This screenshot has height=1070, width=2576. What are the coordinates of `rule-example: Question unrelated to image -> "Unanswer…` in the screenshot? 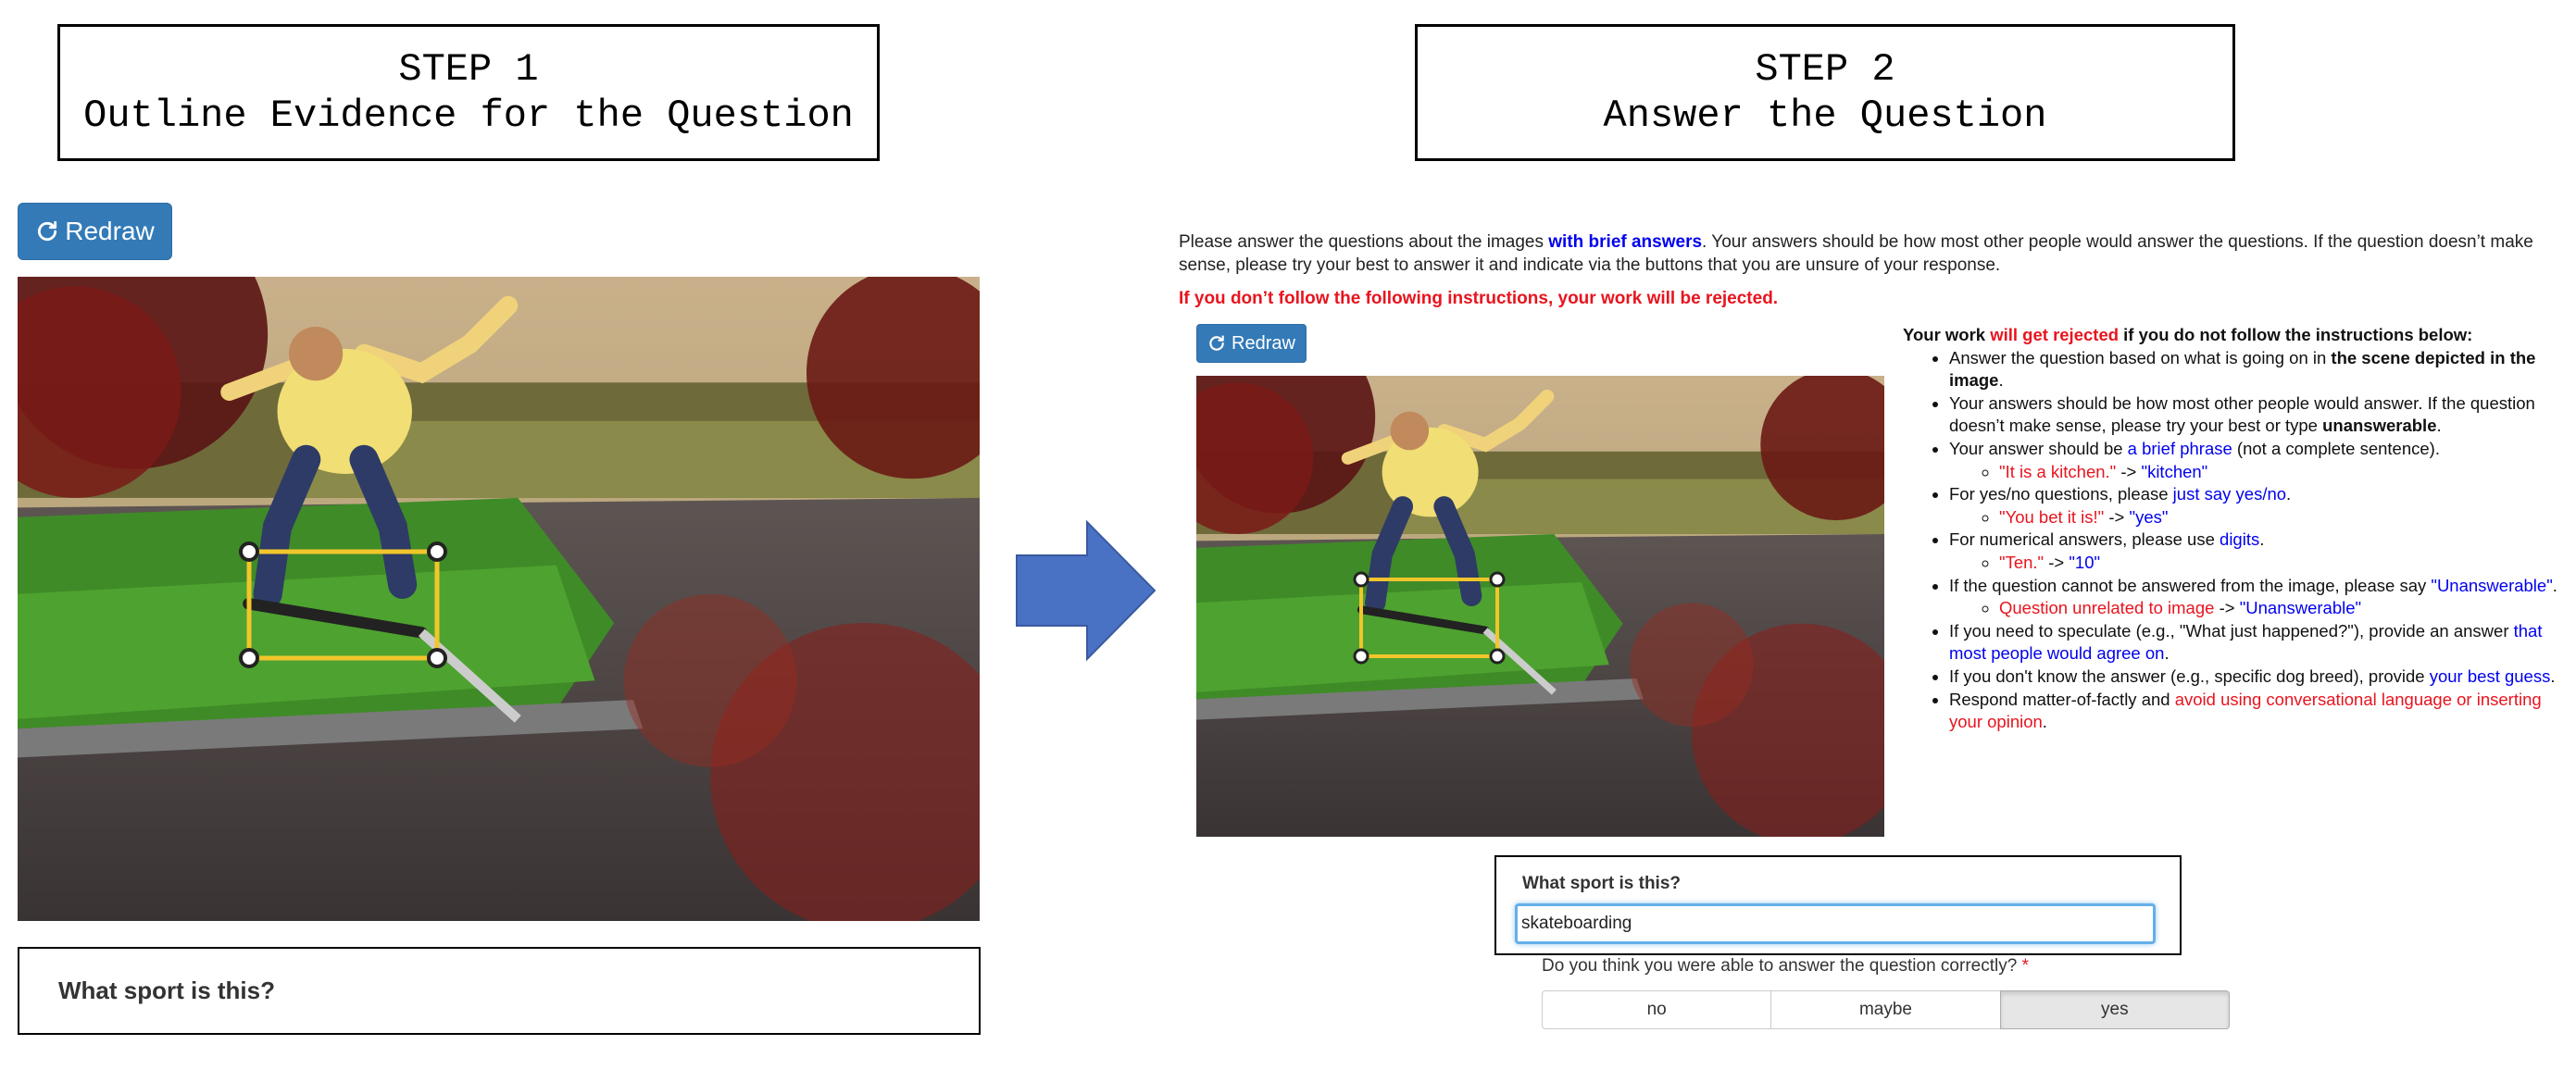 It's located at (2279, 608).